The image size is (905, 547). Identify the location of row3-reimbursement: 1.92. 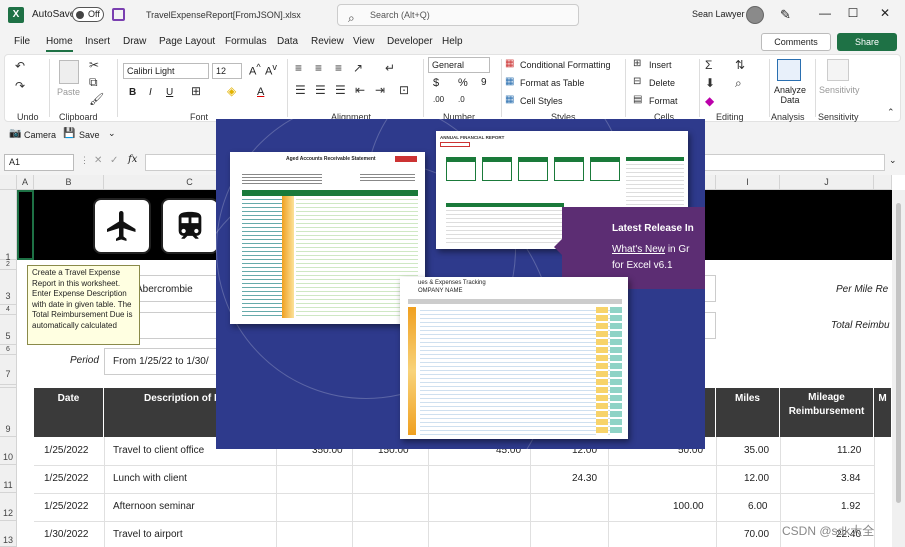
(850, 506).